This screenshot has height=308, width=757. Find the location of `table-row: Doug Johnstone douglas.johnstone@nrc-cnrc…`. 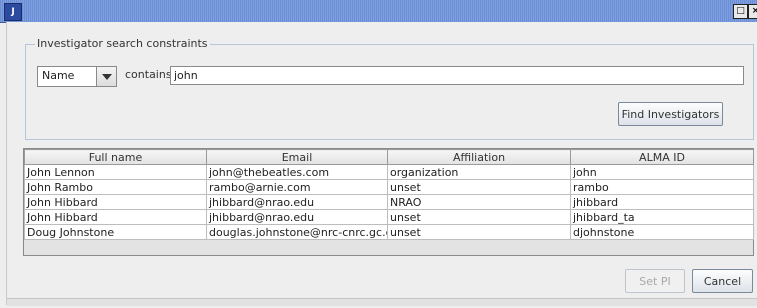

table-row: Doug Johnstone douglas.johnstone@nrc-cnrc… is located at coordinates (389, 232).